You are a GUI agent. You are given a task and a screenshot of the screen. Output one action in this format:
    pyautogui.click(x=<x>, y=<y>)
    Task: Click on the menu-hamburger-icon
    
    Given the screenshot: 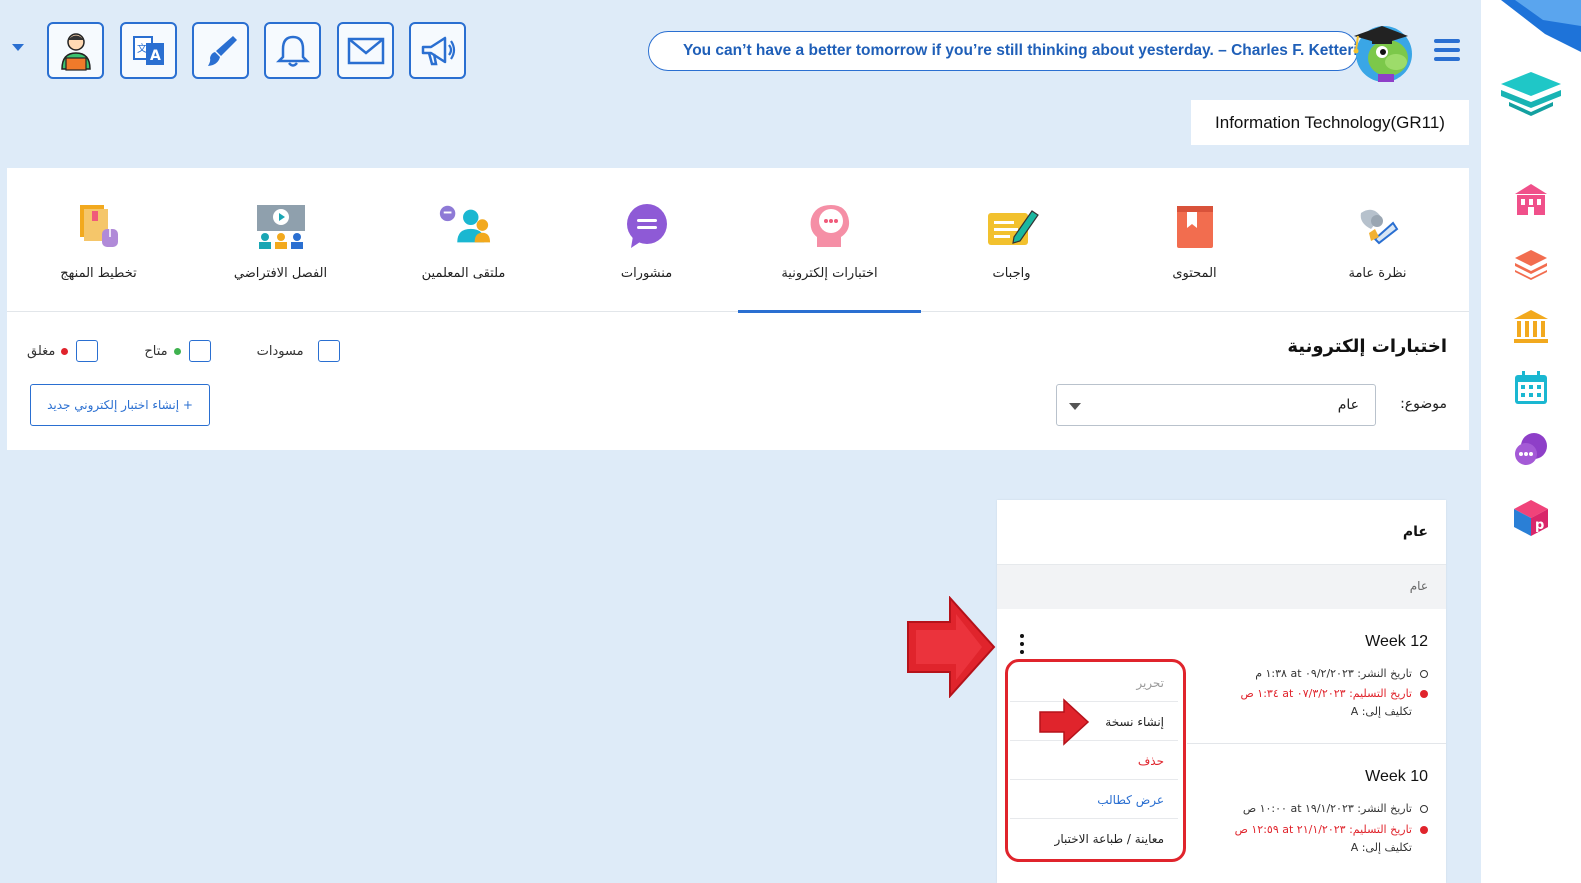 What is the action you would take?
    pyautogui.click(x=1447, y=50)
    